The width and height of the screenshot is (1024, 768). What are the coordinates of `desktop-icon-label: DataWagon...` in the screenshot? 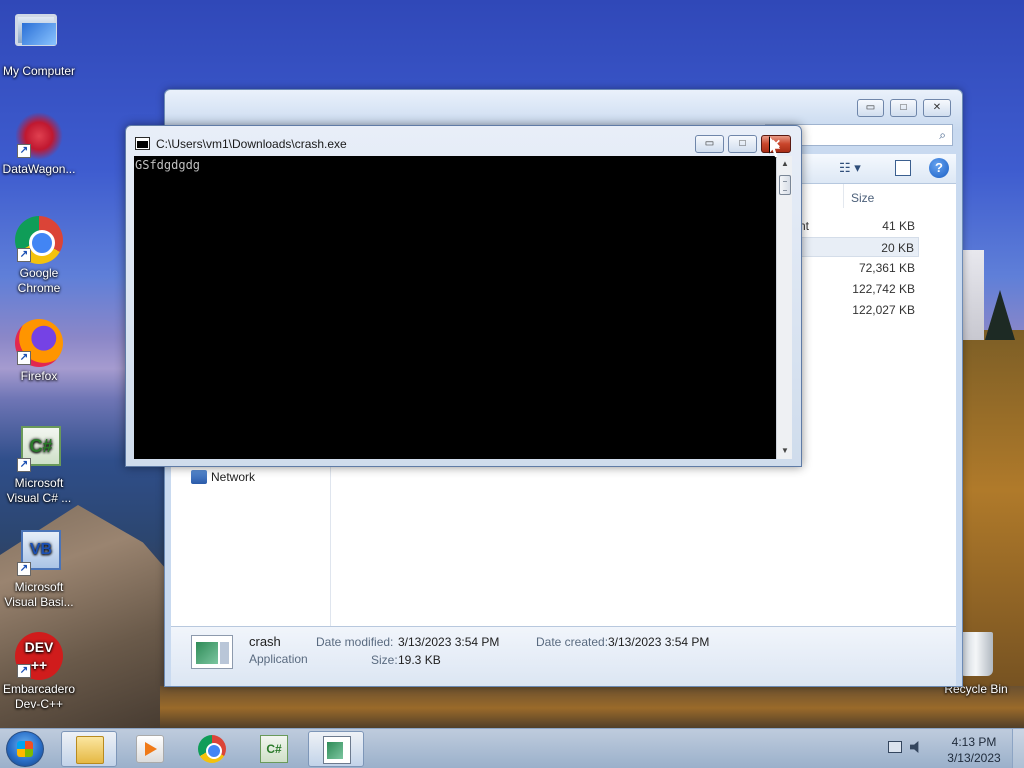 It's located at (39, 169).